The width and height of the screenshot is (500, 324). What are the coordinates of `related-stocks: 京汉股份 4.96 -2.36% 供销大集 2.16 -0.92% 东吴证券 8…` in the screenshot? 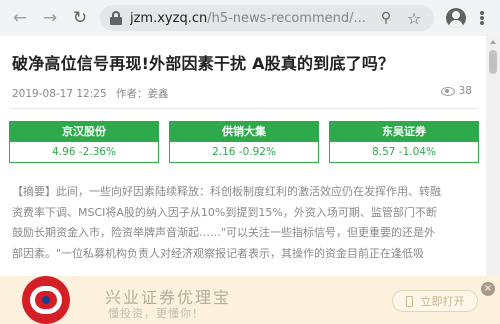 It's located at (244, 142).